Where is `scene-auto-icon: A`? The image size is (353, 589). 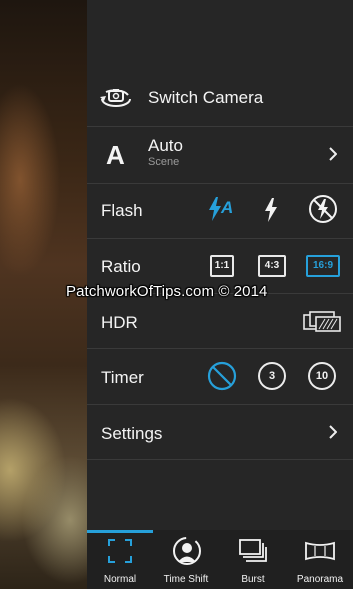
scene-auto-icon: A is located at coordinates (115, 155).